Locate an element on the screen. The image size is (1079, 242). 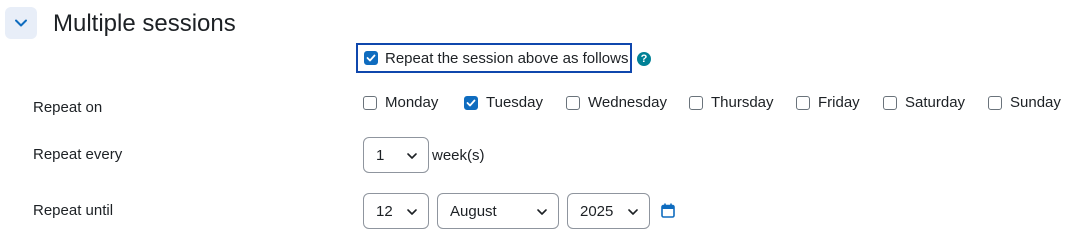
day-tuesday: Tuesday is located at coordinates (503, 102).